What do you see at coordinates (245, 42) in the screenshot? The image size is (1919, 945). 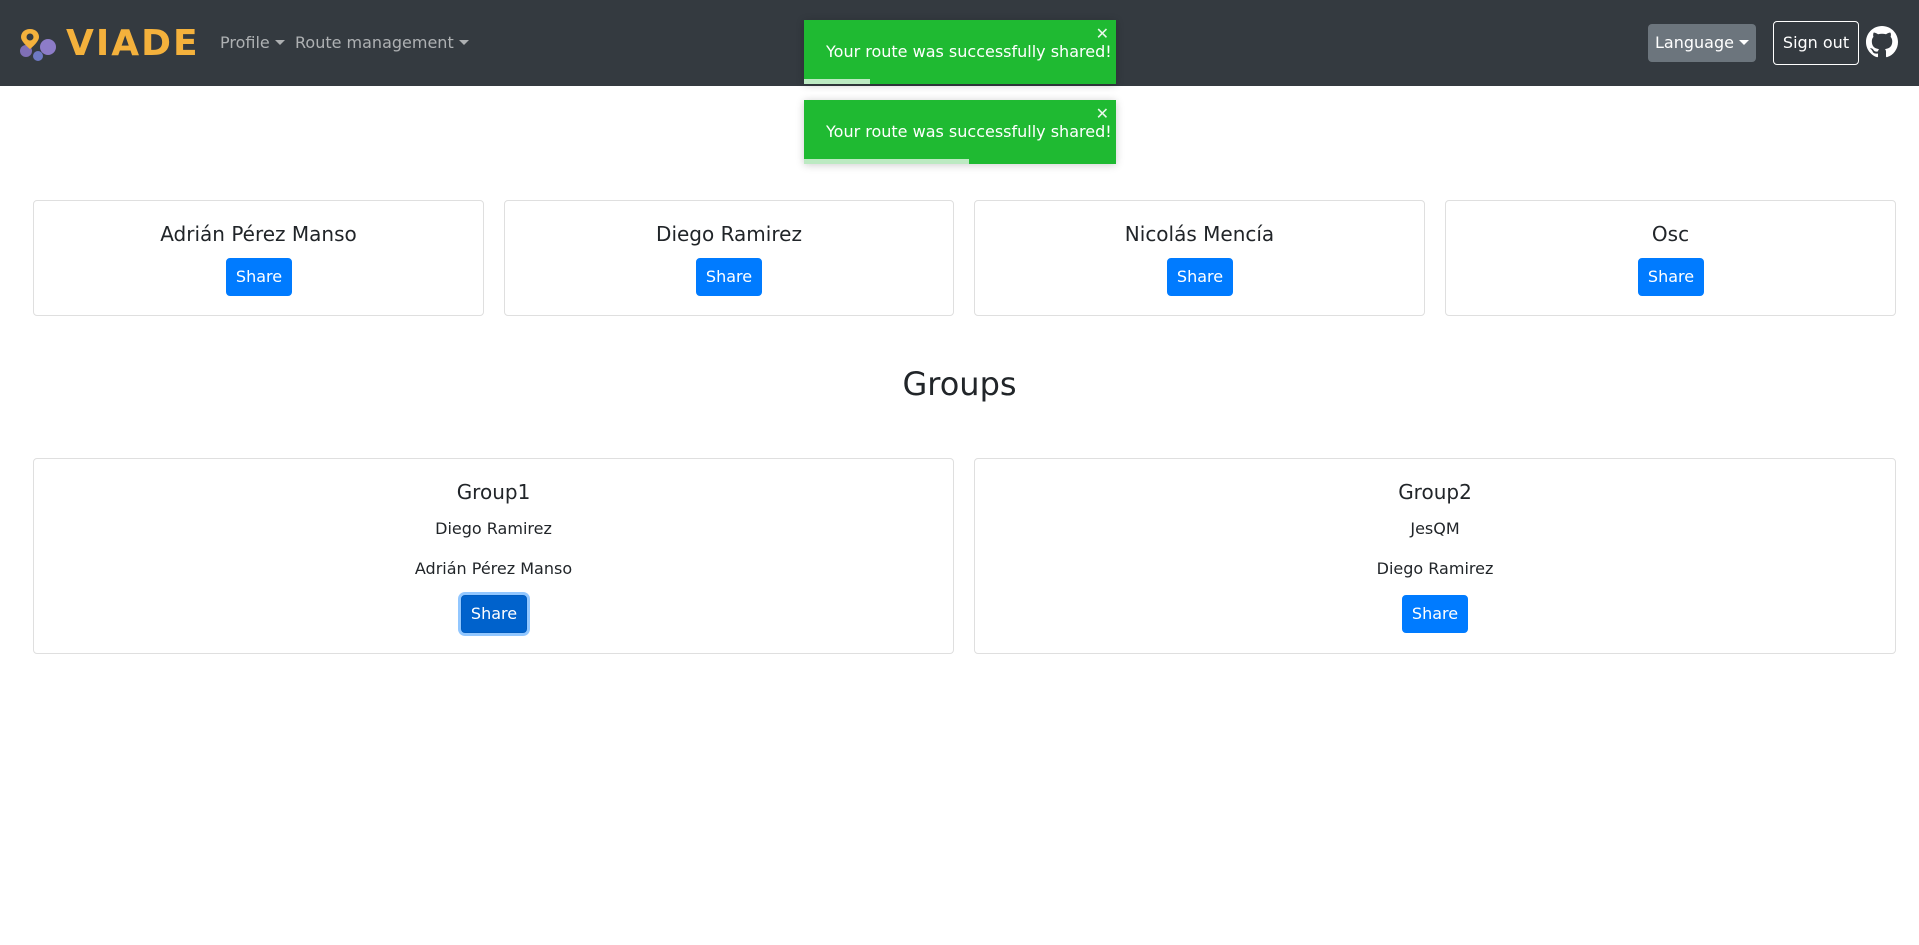 I see `profile-label: Profile` at bounding box center [245, 42].